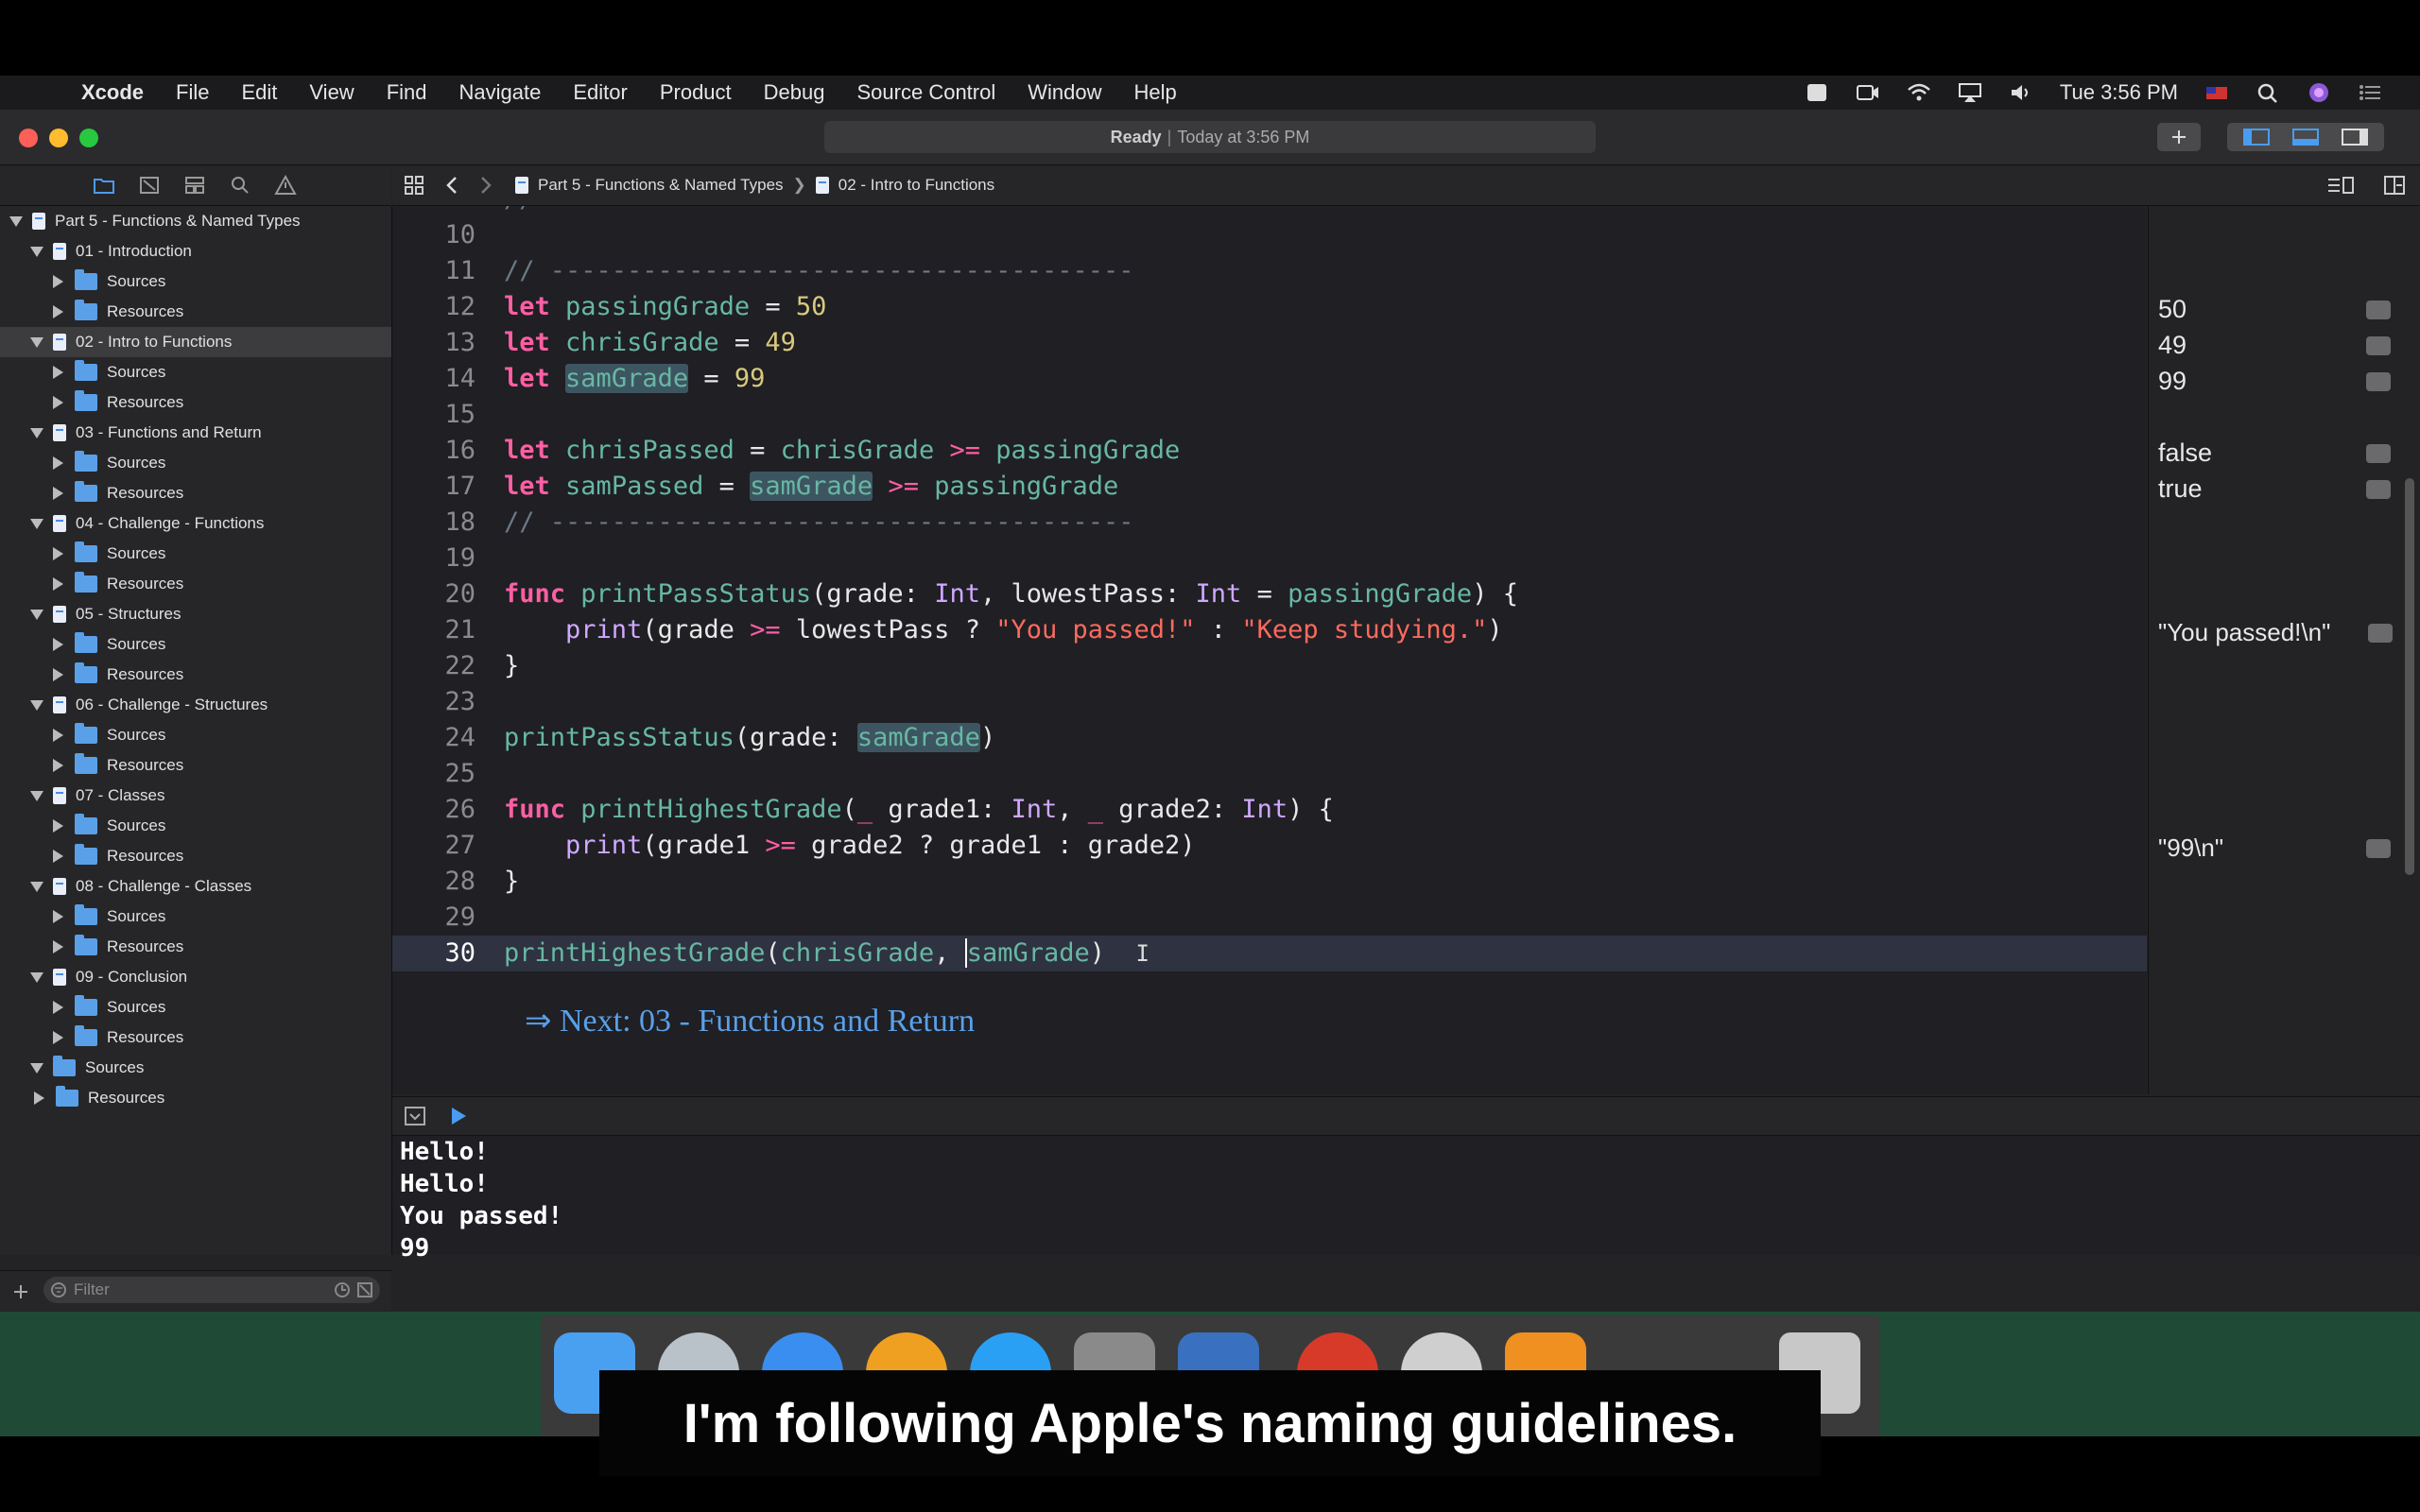  I want to click on code-line: 23, so click(1269, 702).